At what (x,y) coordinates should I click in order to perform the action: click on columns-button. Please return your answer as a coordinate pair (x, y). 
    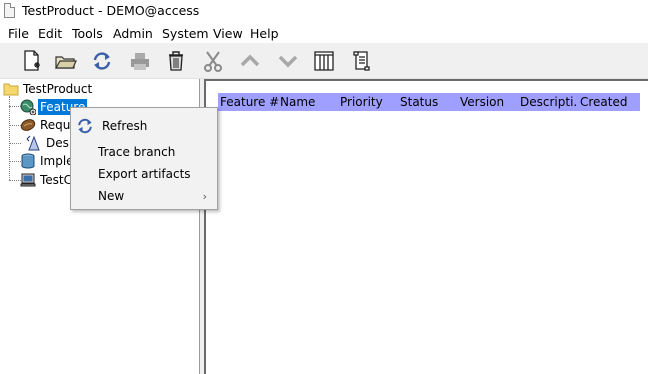
    Looking at the image, I should click on (324, 61).